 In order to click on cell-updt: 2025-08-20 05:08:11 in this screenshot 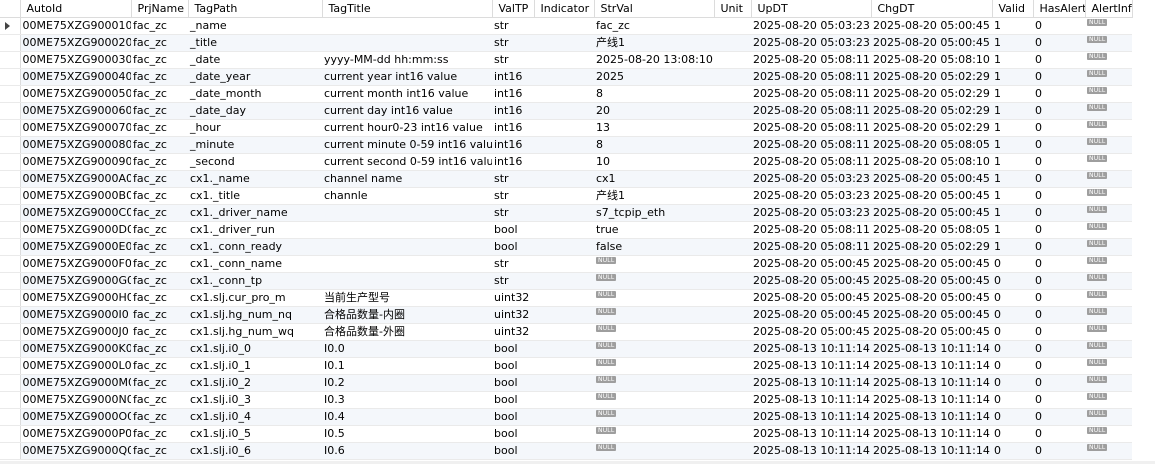, I will do `click(811, 94)`.